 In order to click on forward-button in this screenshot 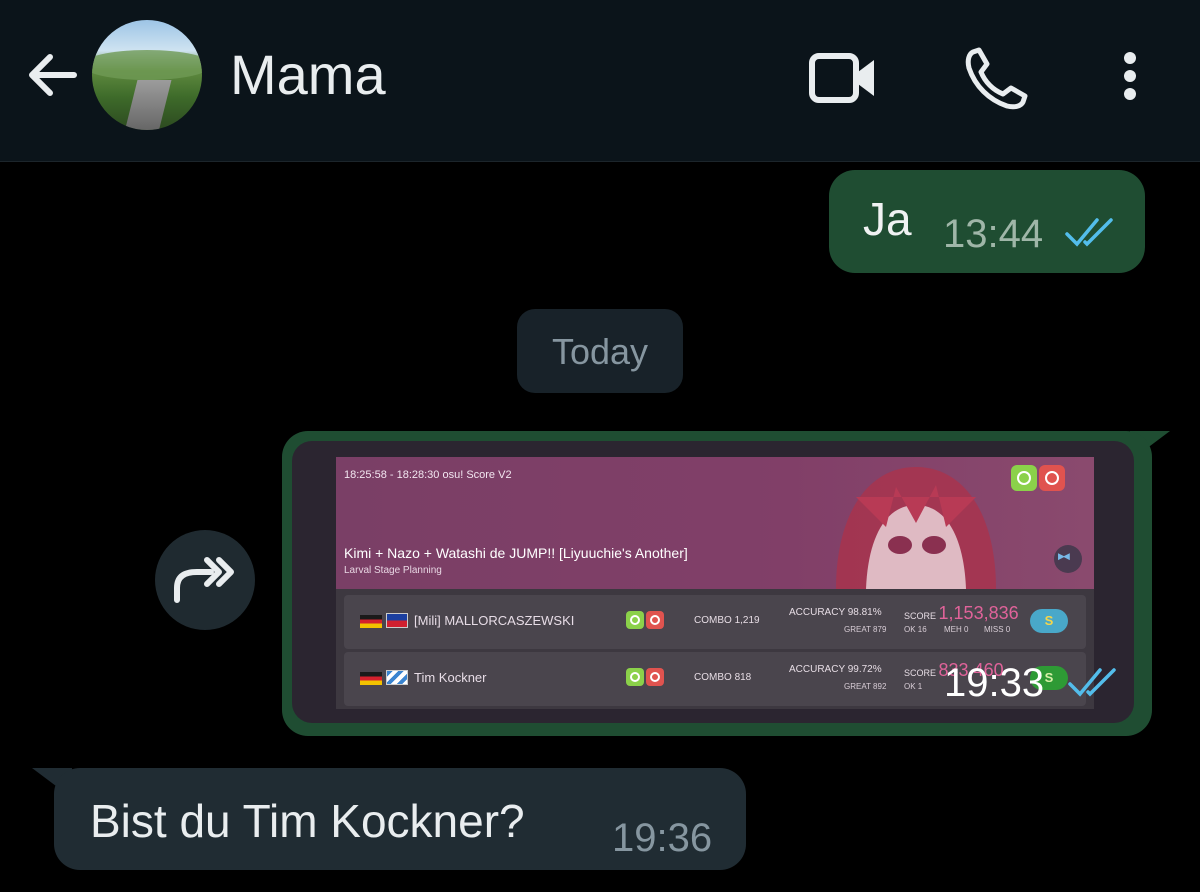, I will do `click(205, 580)`.